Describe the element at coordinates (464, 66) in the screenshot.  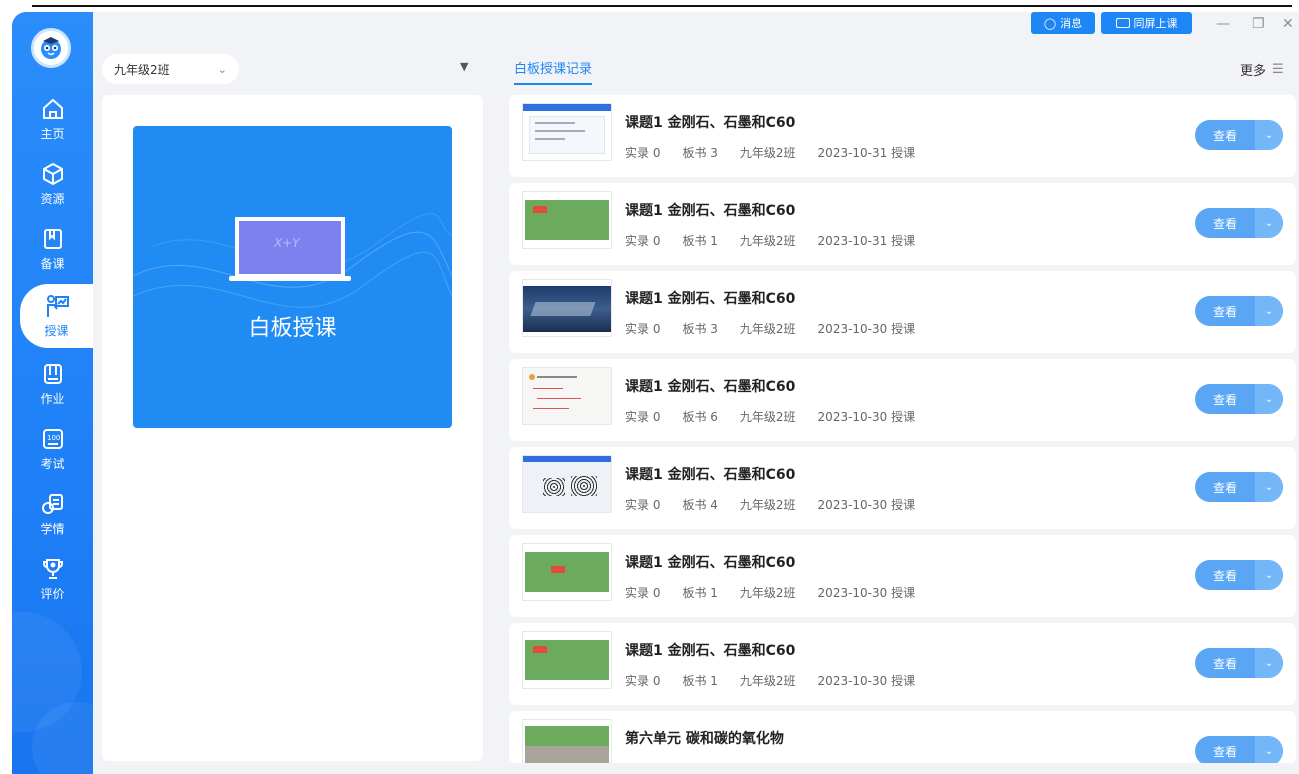
I see `filter-dropdown-icon: ▼` at that location.